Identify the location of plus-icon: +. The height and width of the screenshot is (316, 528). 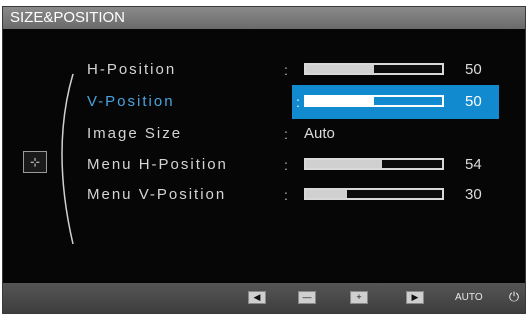
(359, 297).